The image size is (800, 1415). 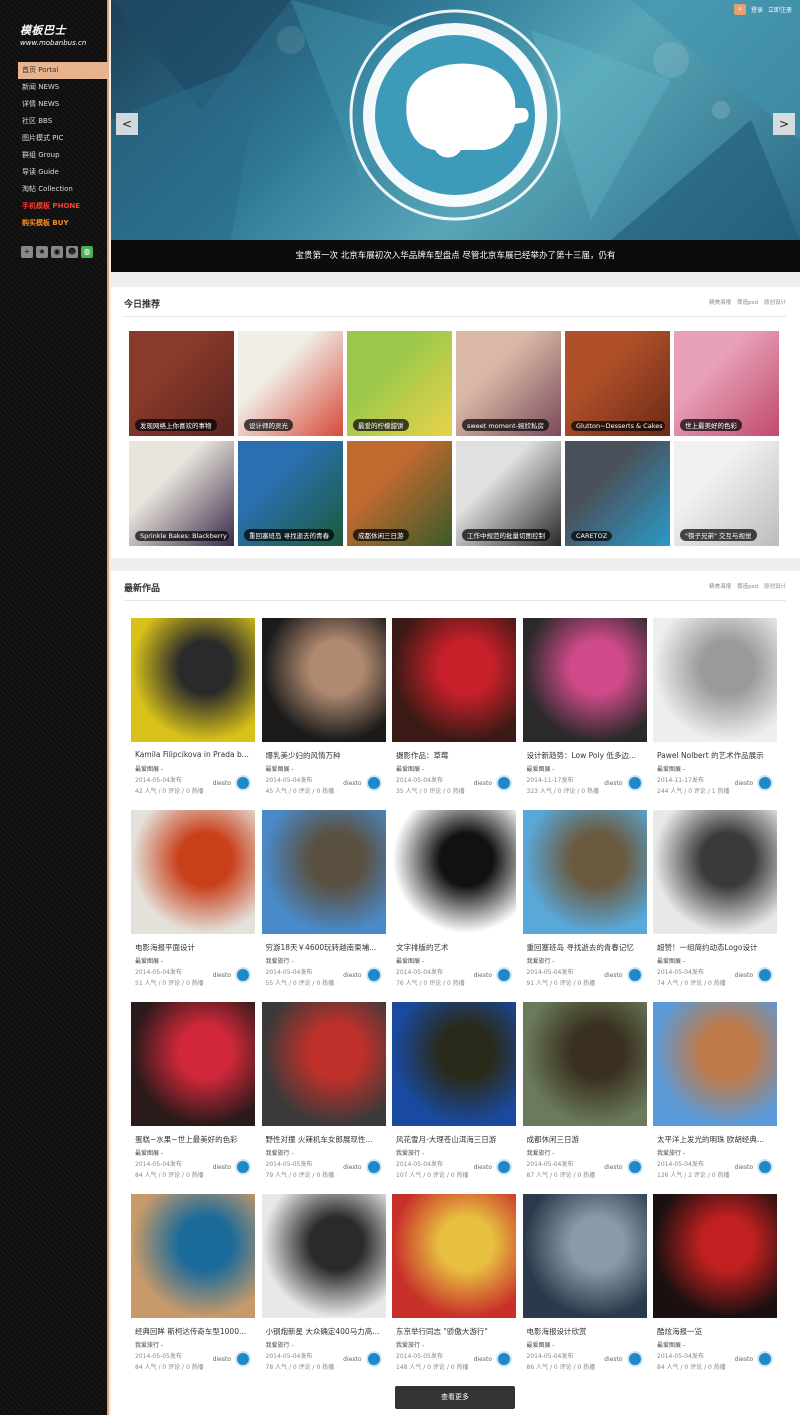 What do you see at coordinates (325, 755) in the screenshot?
I see `card-title: 爆乳美少妇的风情万种` at bounding box center [325, 755].